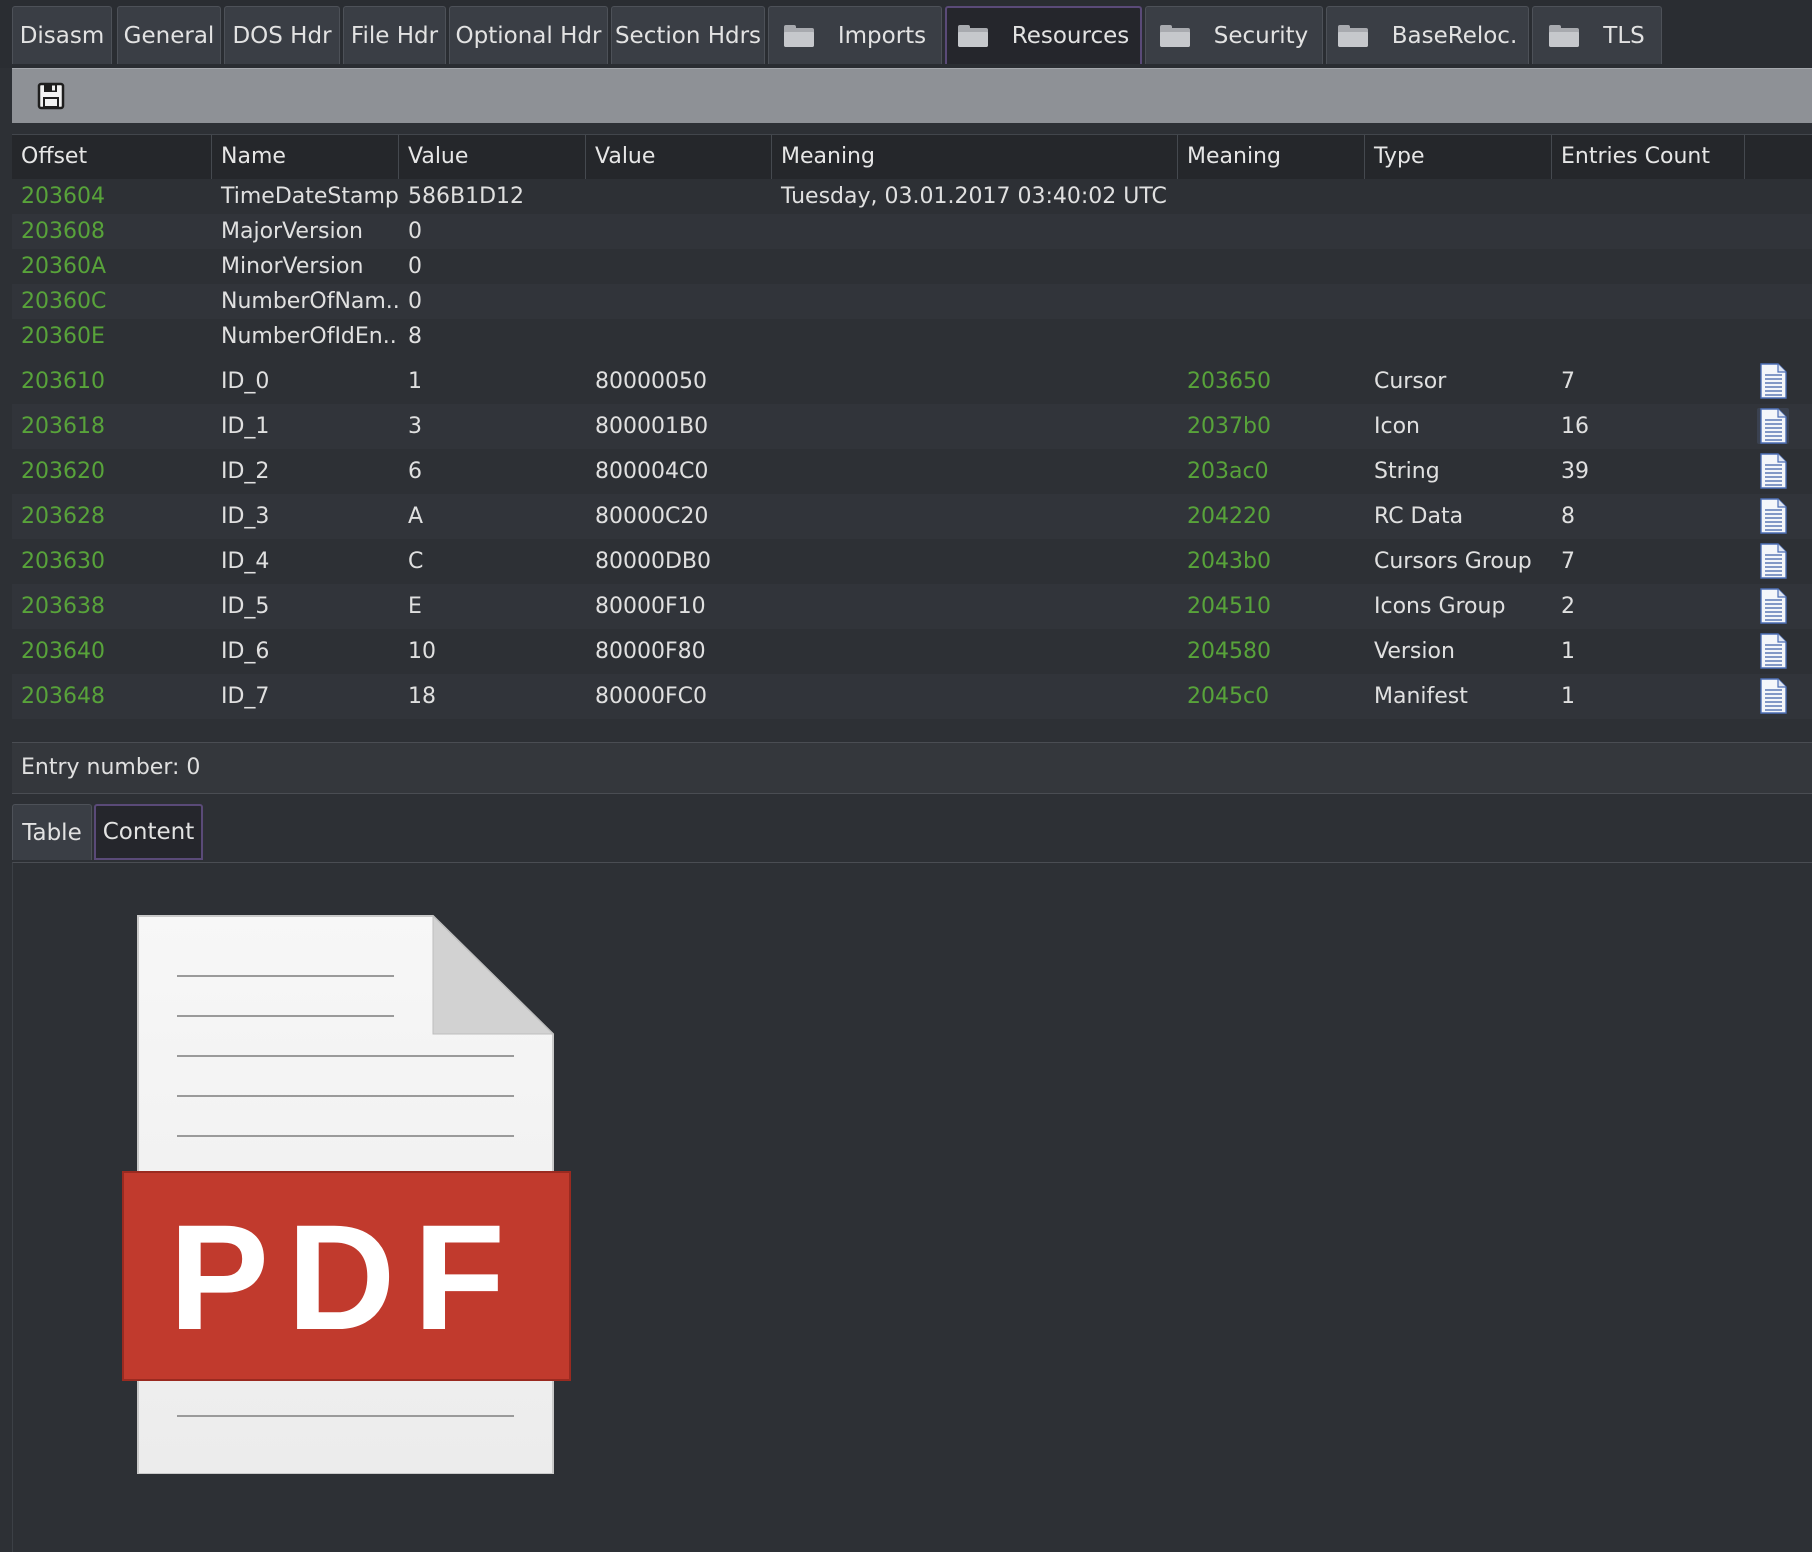 Image resolution: width=1812 pixels, height=1552 pixels. I want to click on toolbar, so click(912, 95).